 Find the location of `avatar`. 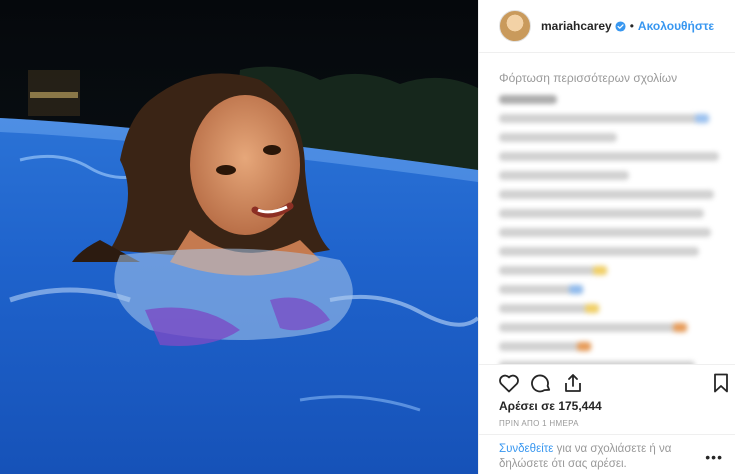

avatar is located at coordinates (515, 26).